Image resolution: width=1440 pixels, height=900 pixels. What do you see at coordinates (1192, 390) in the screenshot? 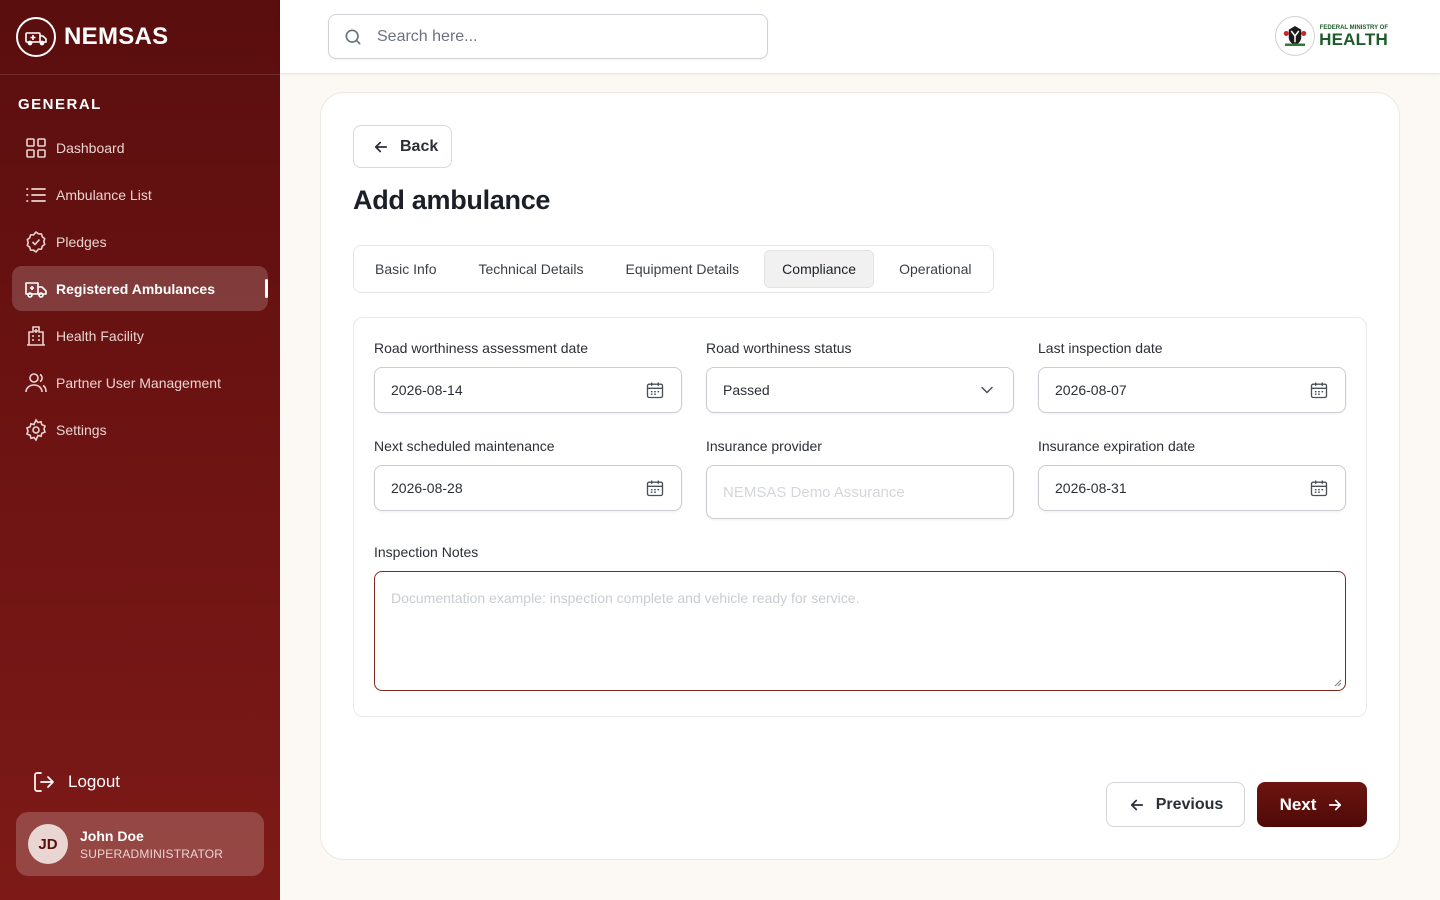
I see `last-inspection-date-input: 2026-08-07` at bounding box center [1192, 390].